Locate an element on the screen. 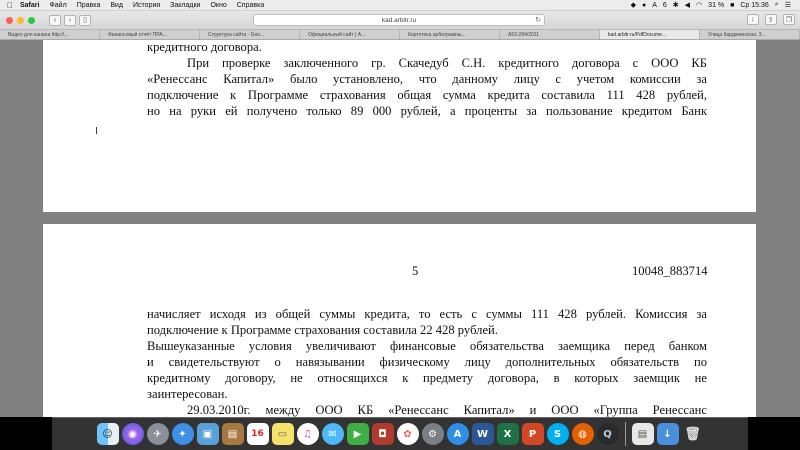 The image size is (800, 450). doc-line: кредитного договора. is located at coordinates (204, 47).